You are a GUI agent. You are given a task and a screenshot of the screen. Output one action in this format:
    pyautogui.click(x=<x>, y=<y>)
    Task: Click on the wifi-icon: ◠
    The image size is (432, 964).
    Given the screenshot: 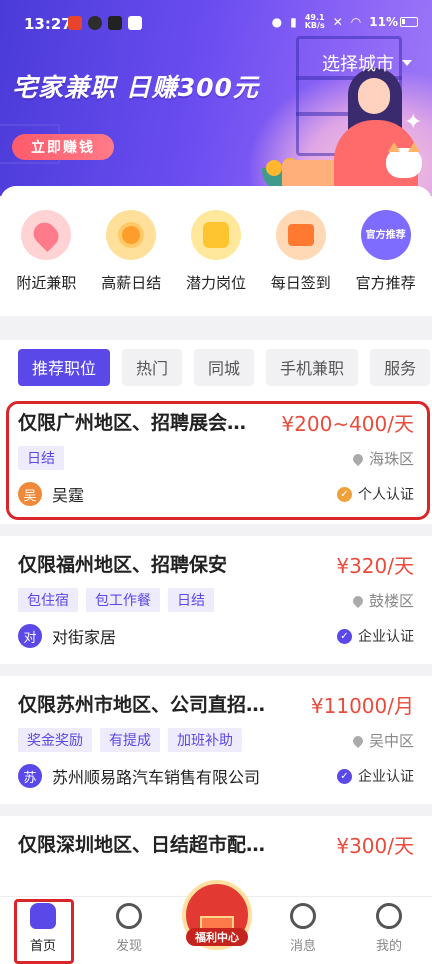 What is the action you would take?
    pyautogui.click(x=356, y=22)
    